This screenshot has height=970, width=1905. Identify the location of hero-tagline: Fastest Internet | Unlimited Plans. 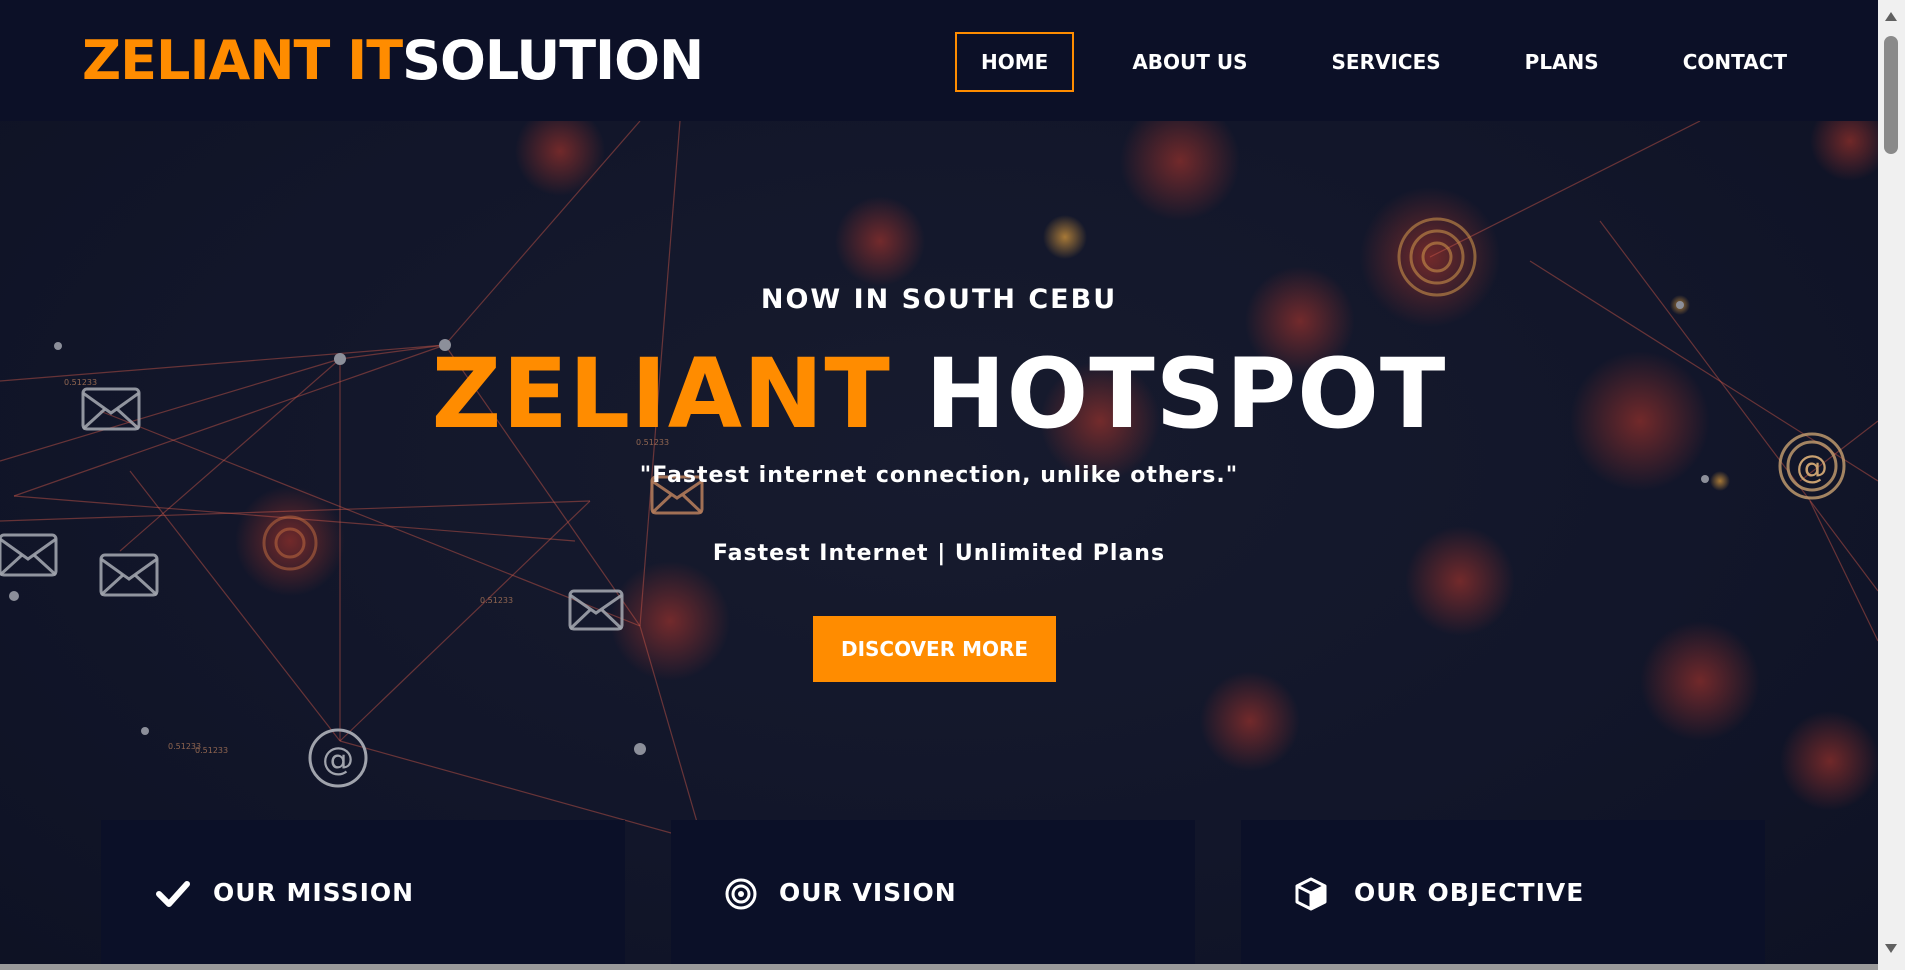
(939, 553).